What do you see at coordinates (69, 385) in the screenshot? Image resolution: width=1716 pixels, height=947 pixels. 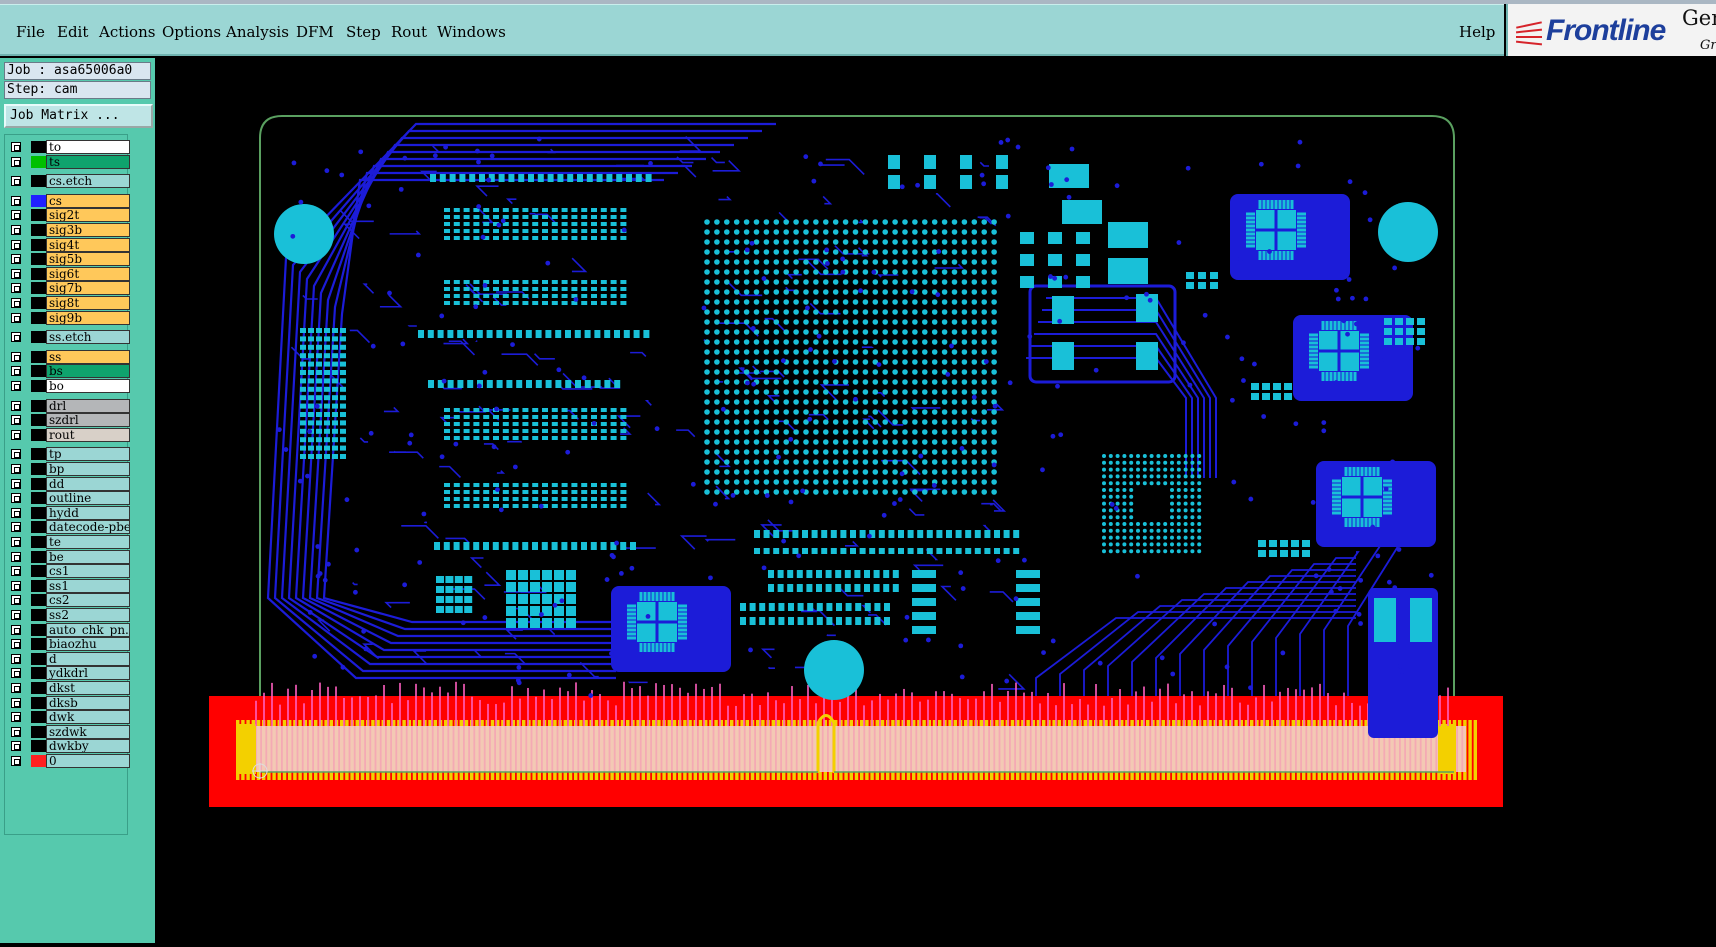 I see `layer-row-bo: bo` at bounding box center [69, 385].